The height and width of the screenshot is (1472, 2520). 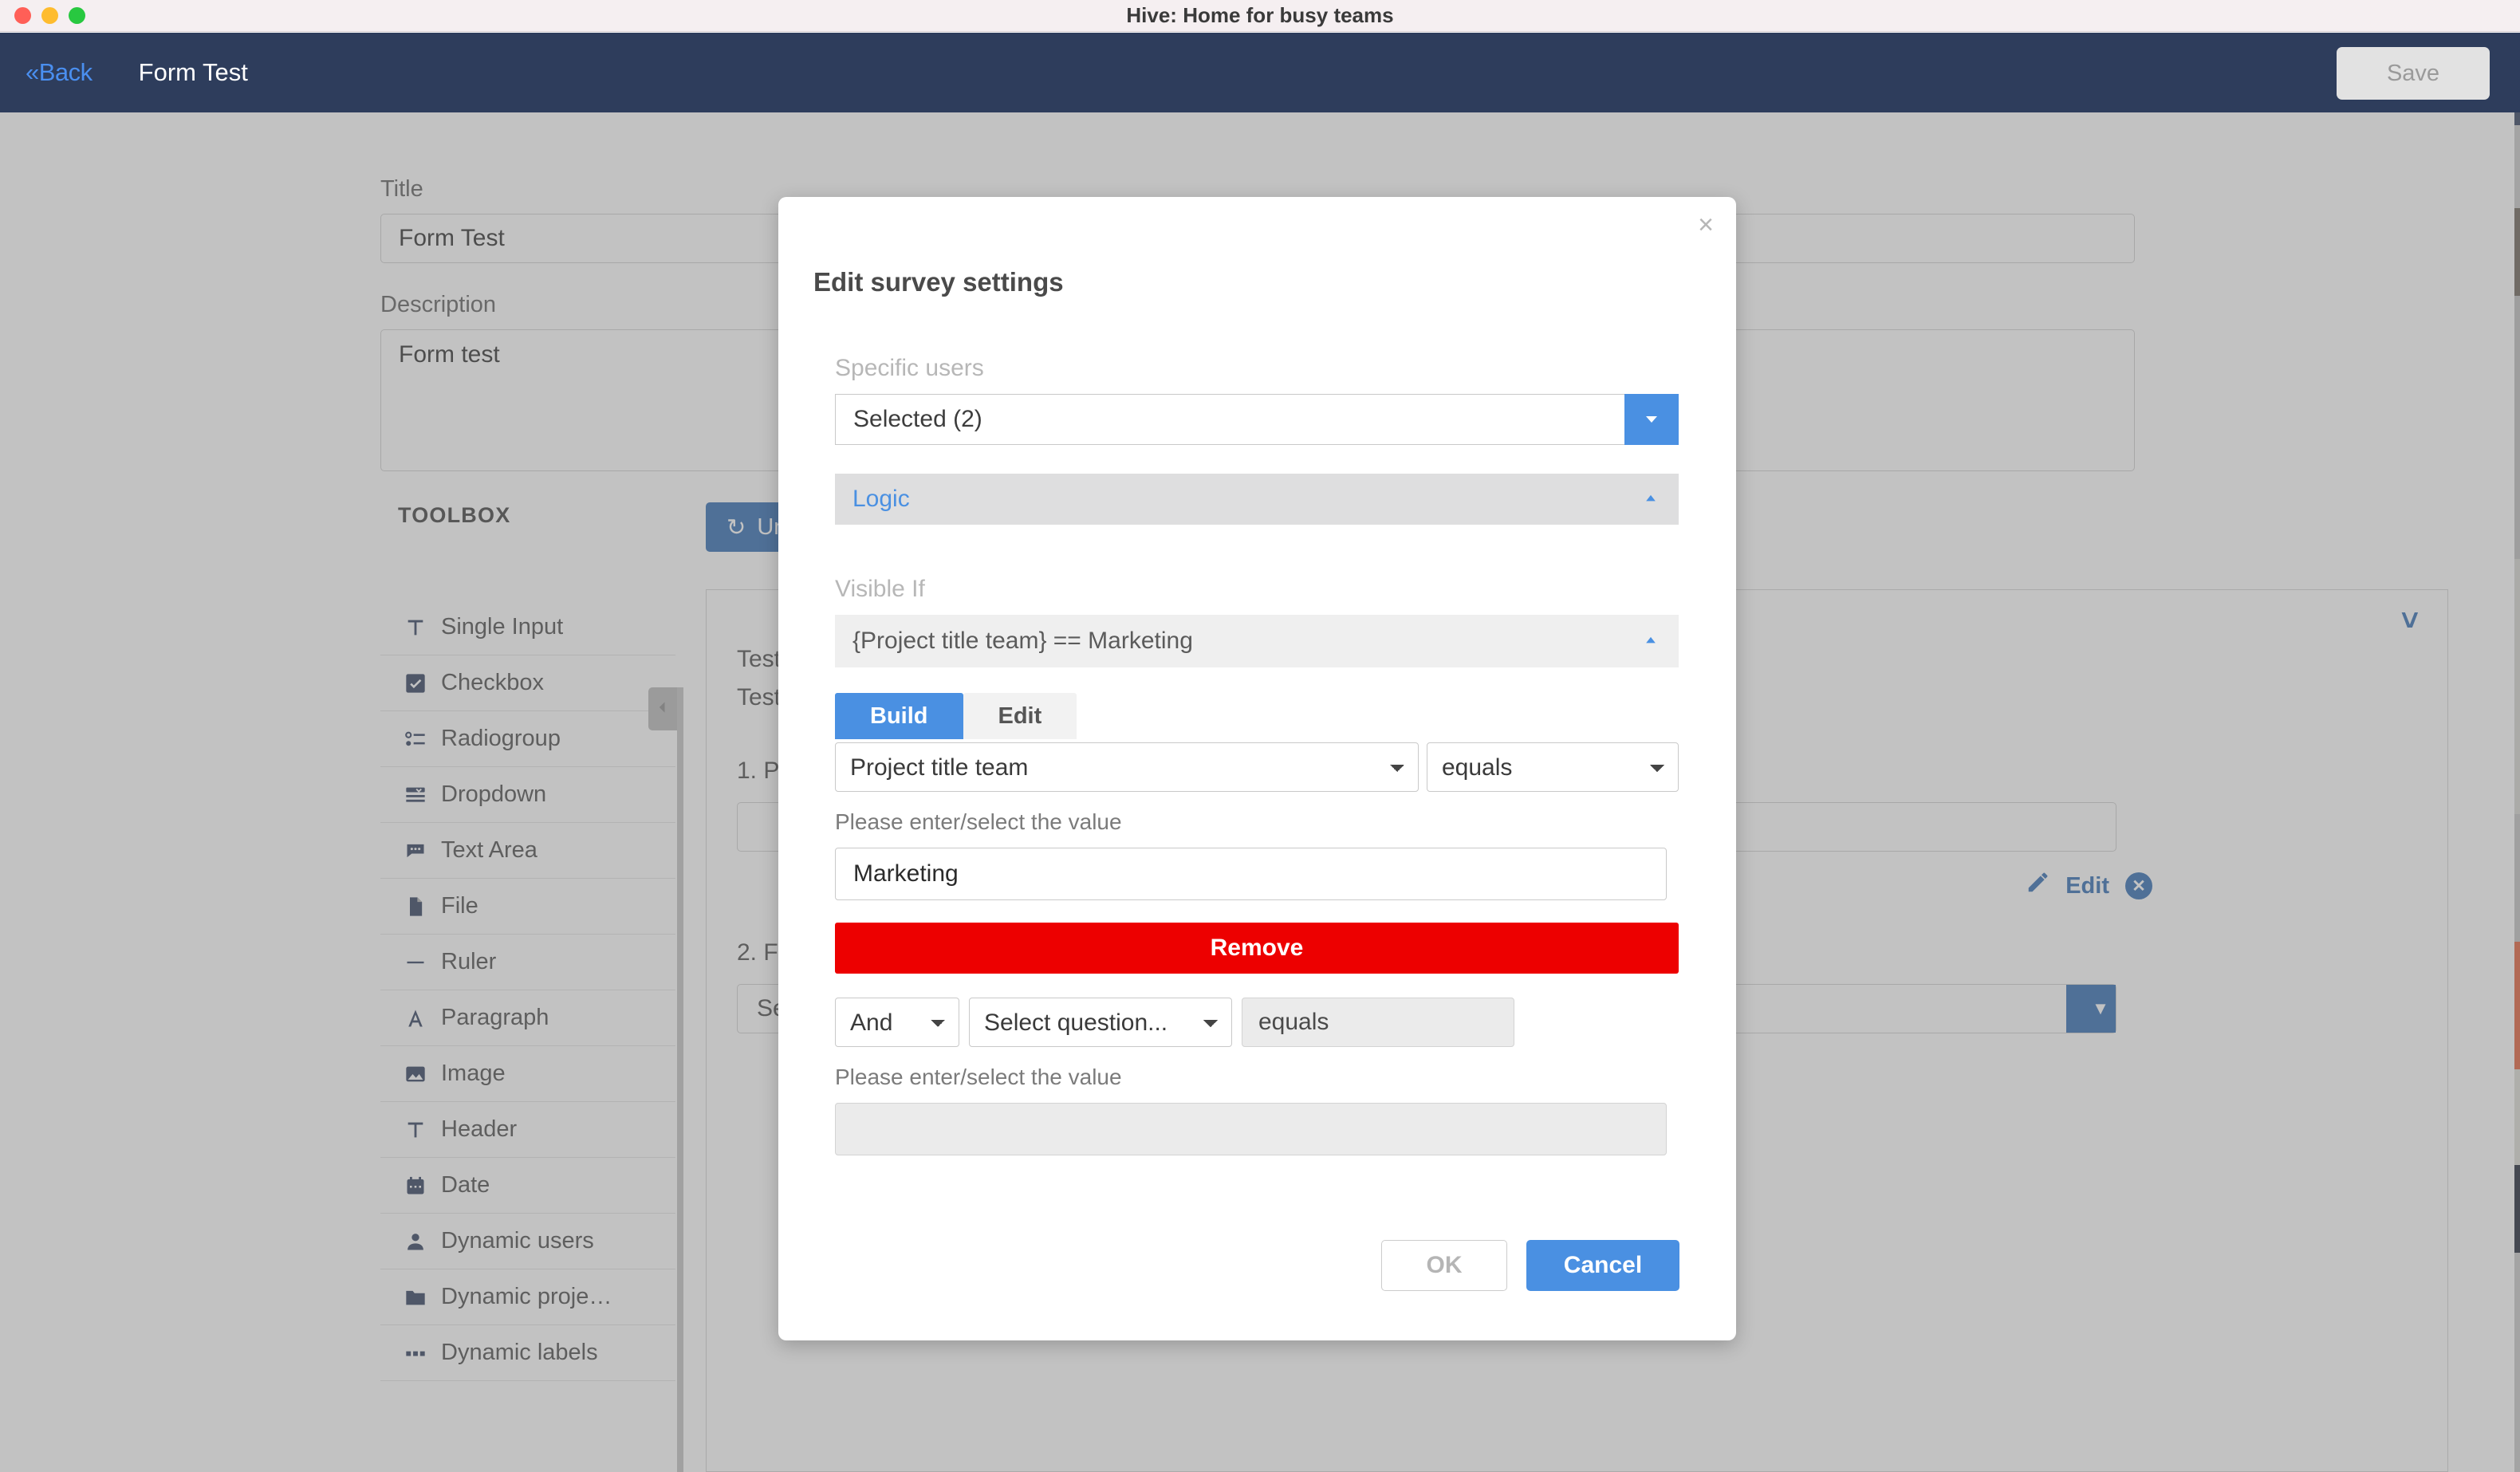 I want to click on logic-editor-tabs: Build Edit, so click(x=1257, y=716).